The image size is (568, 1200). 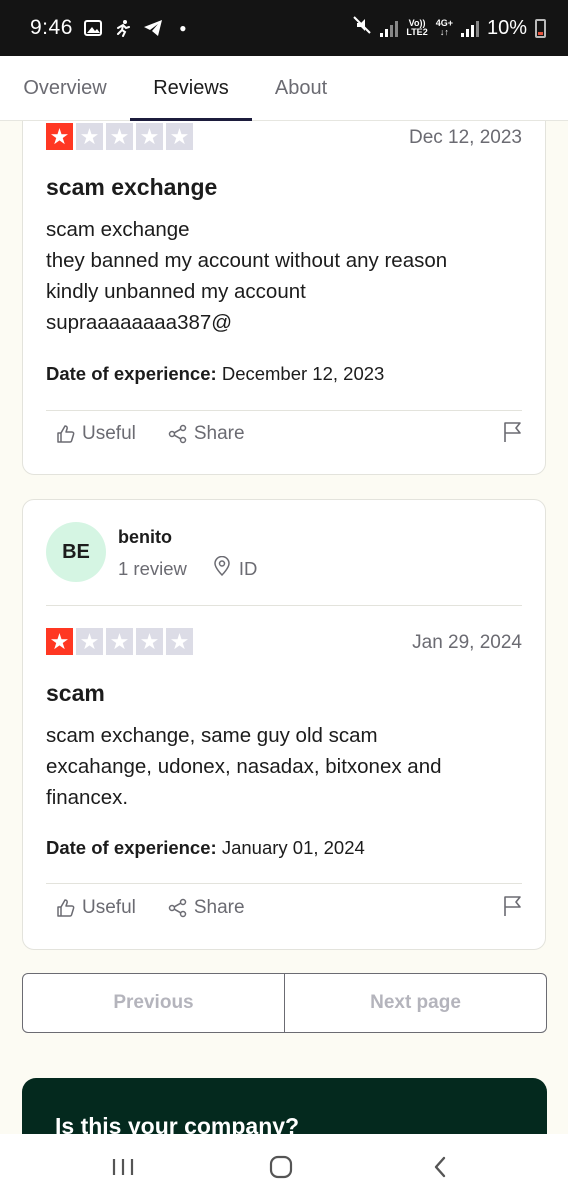 What do you see at coordinates (153, 28) in the screenshot?
I see `telegram-icon` at bounding box center [153, 28].